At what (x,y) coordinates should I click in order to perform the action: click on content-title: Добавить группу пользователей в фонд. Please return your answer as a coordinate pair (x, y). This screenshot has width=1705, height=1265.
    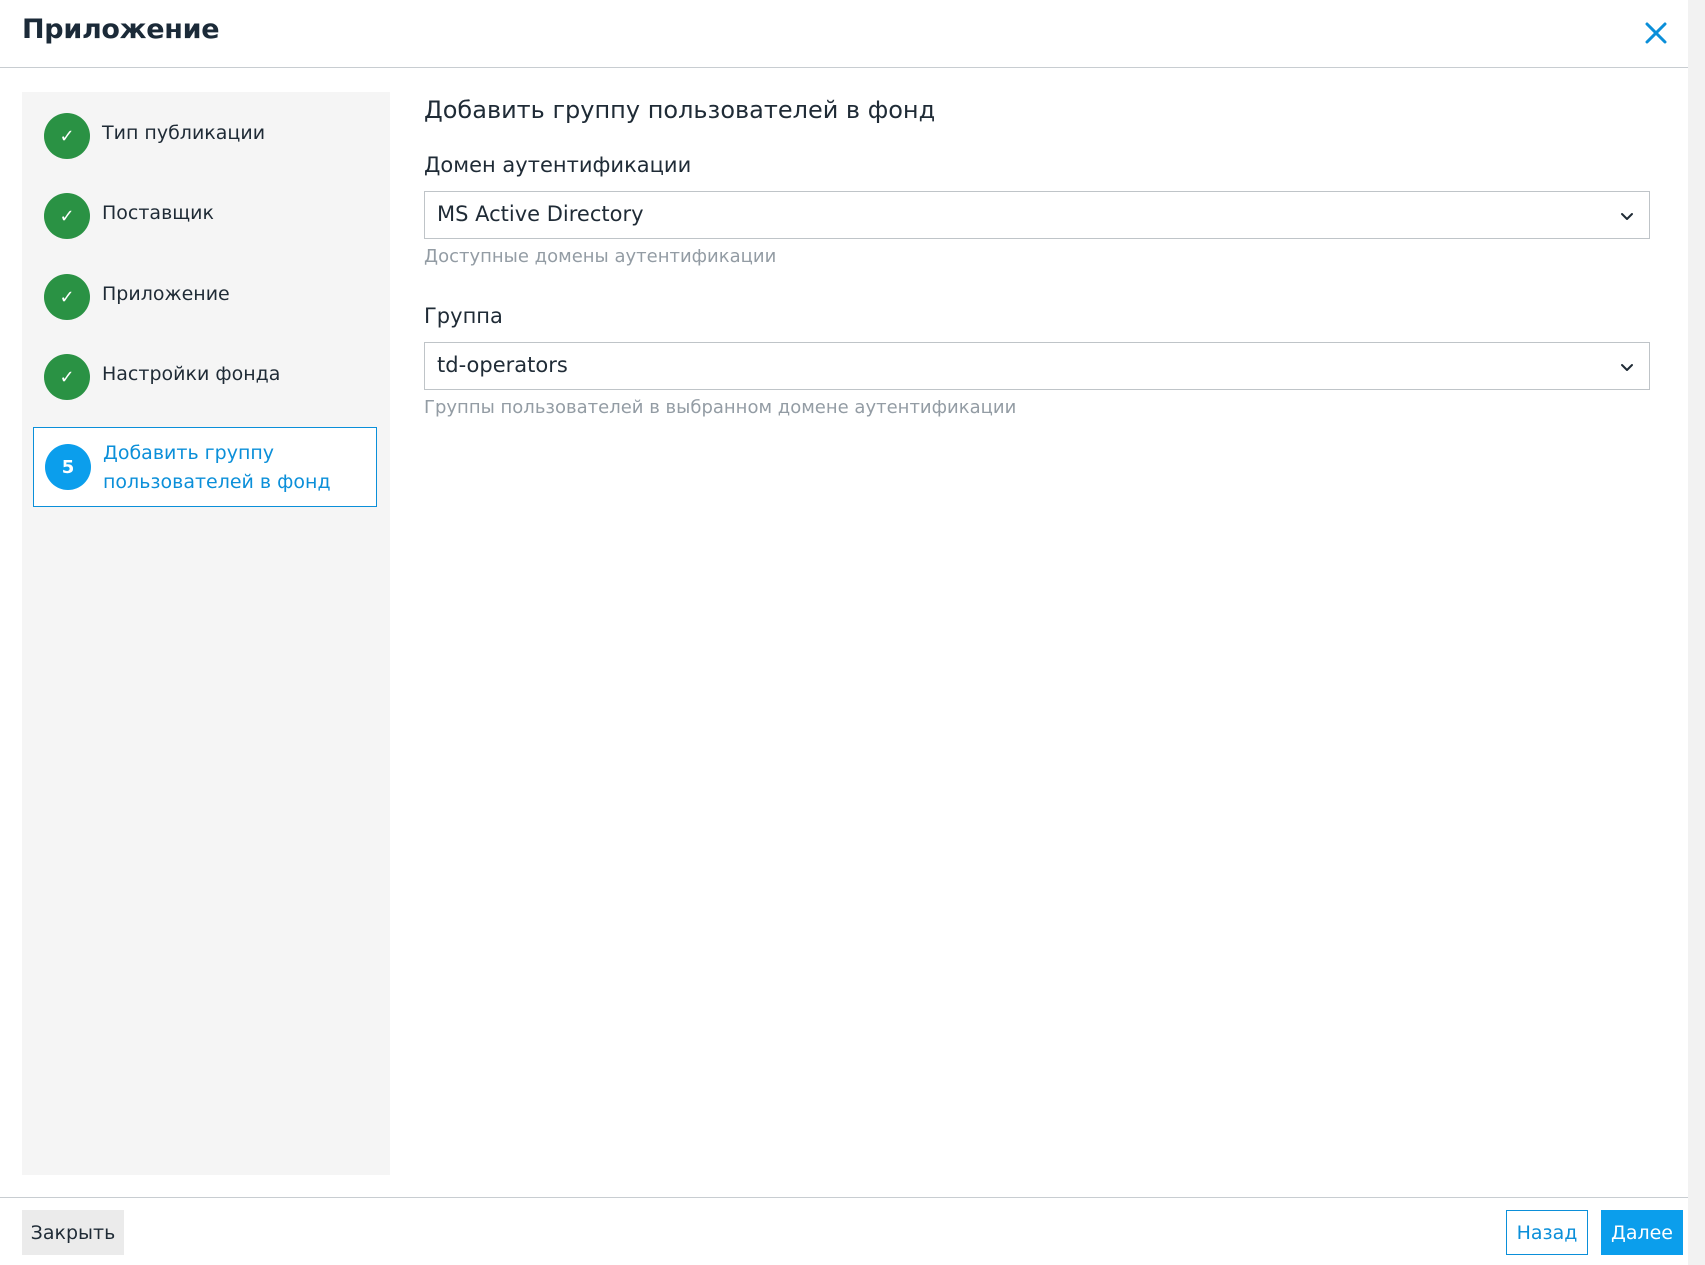
    Looking at the image, I should click on (680, 110).